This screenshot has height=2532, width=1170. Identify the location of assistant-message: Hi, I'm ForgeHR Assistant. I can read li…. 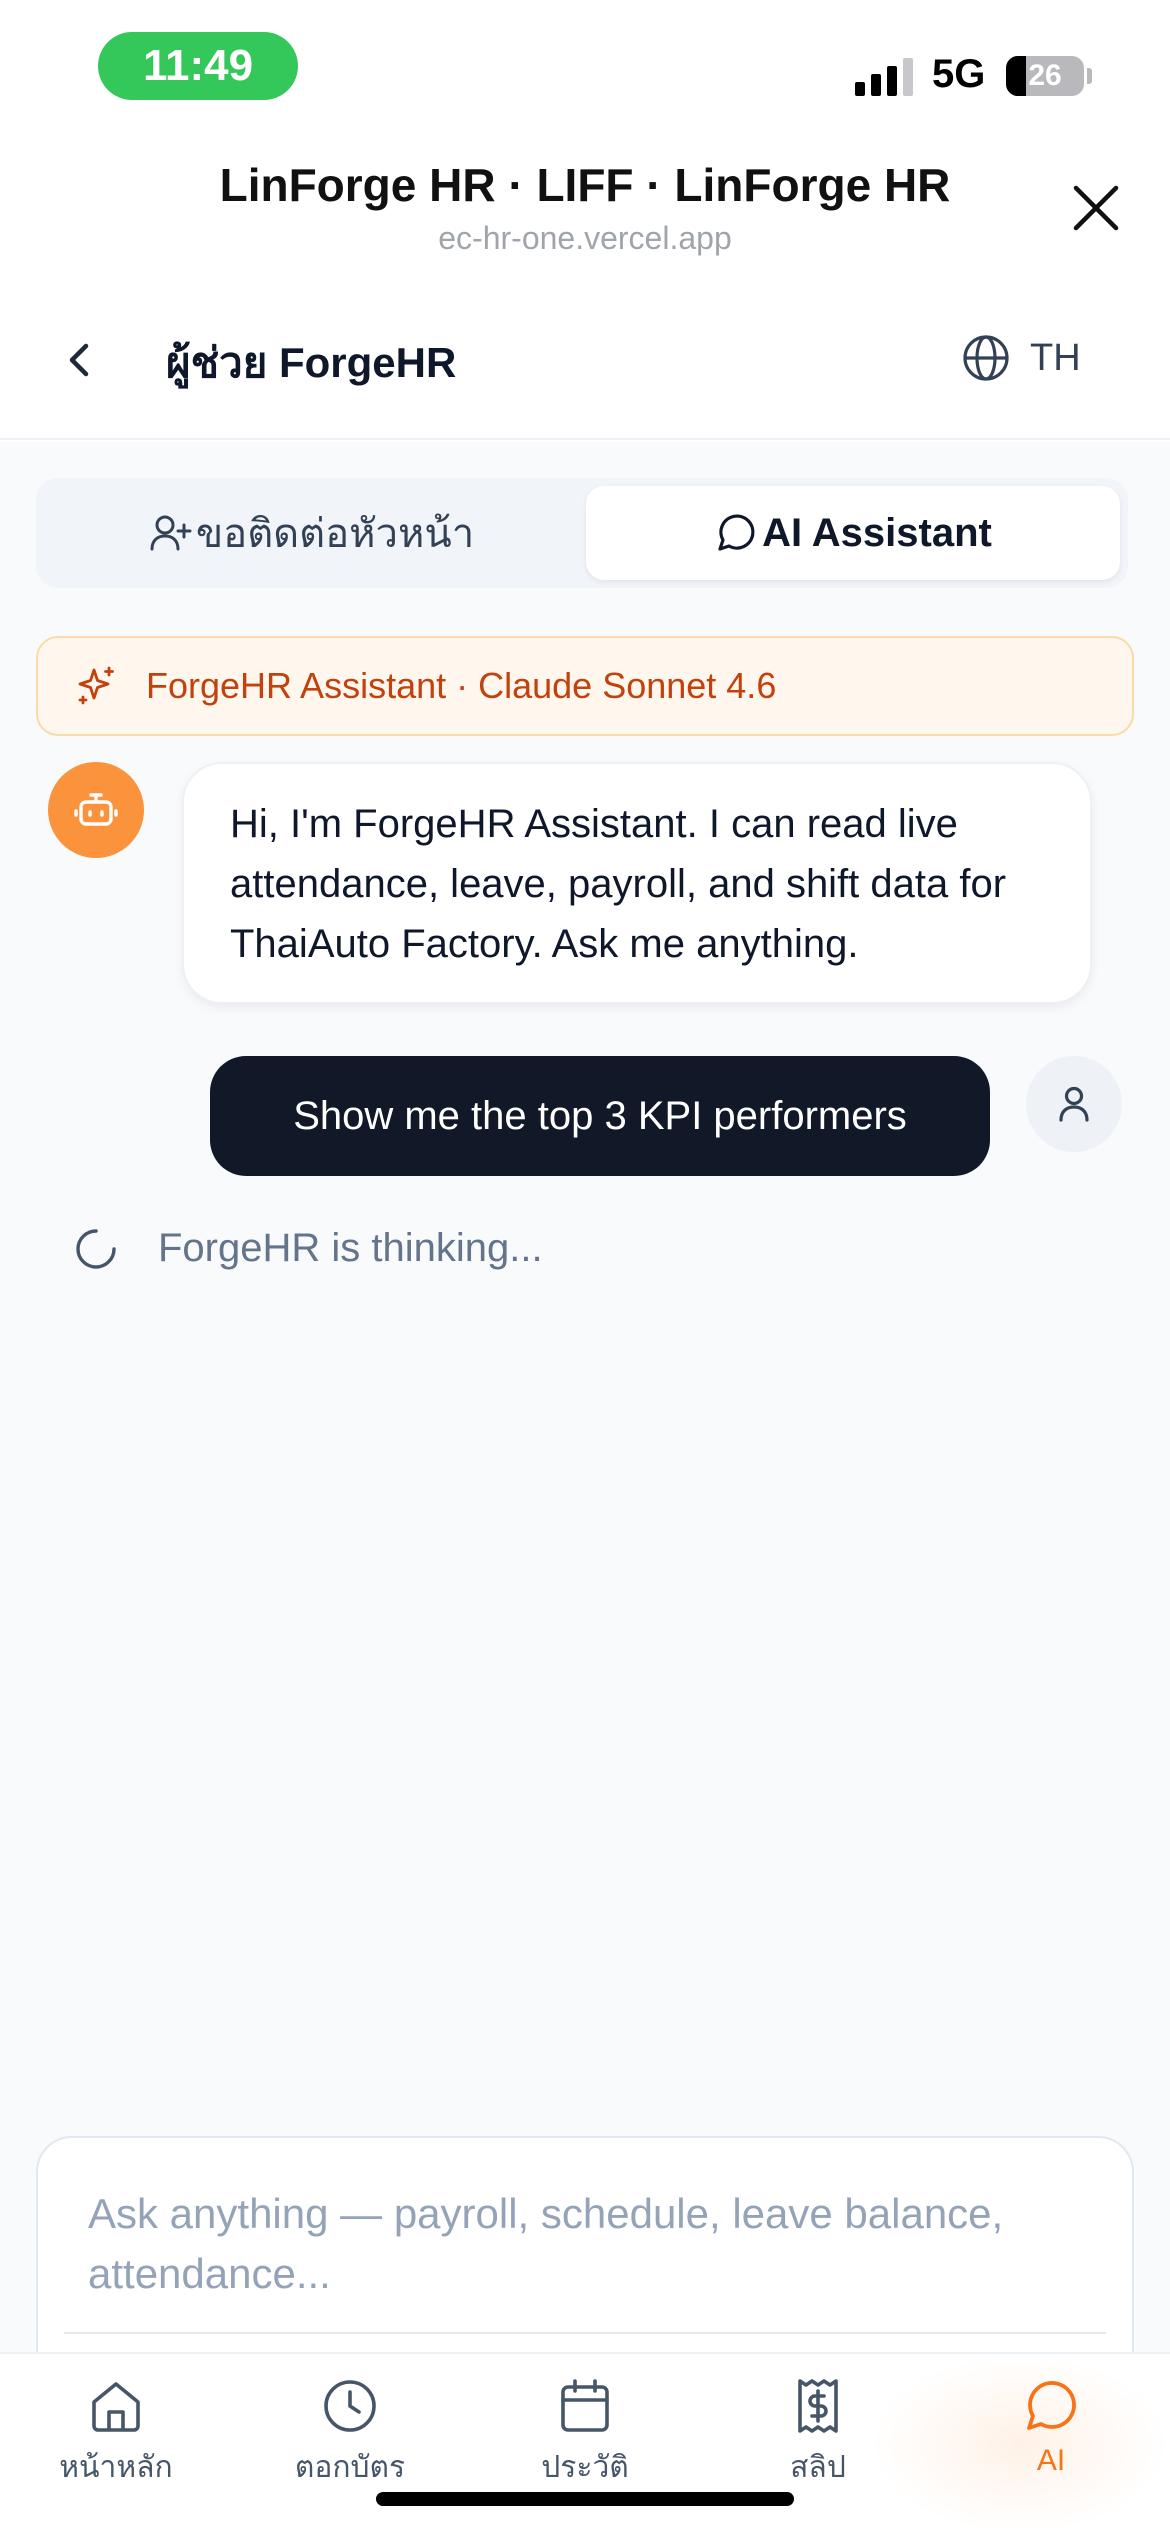
(637, 883).